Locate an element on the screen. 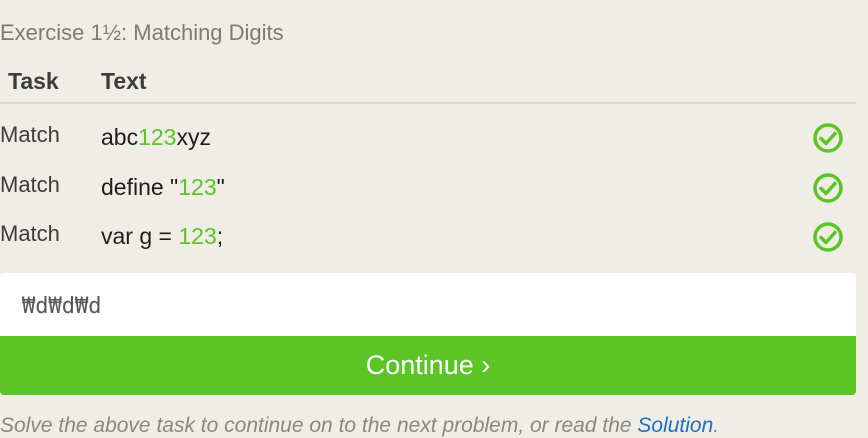 Image resolution: width=868 pixels, height=438 pixels. table-row: Match define "123" is located at coordinates (428, 196).